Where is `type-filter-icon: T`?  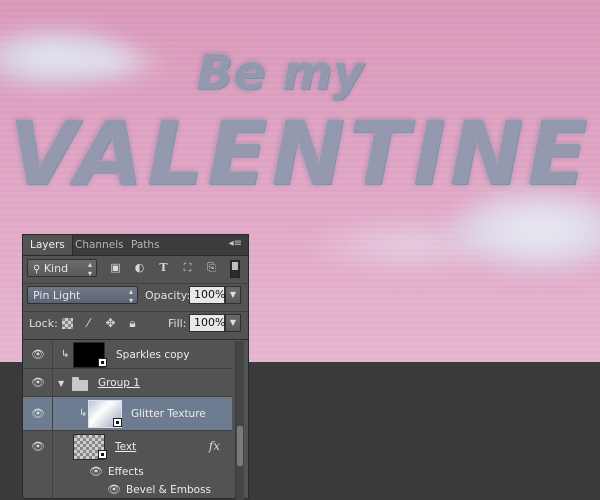 type-filter-icon: T is located at coordinates (163, 268).